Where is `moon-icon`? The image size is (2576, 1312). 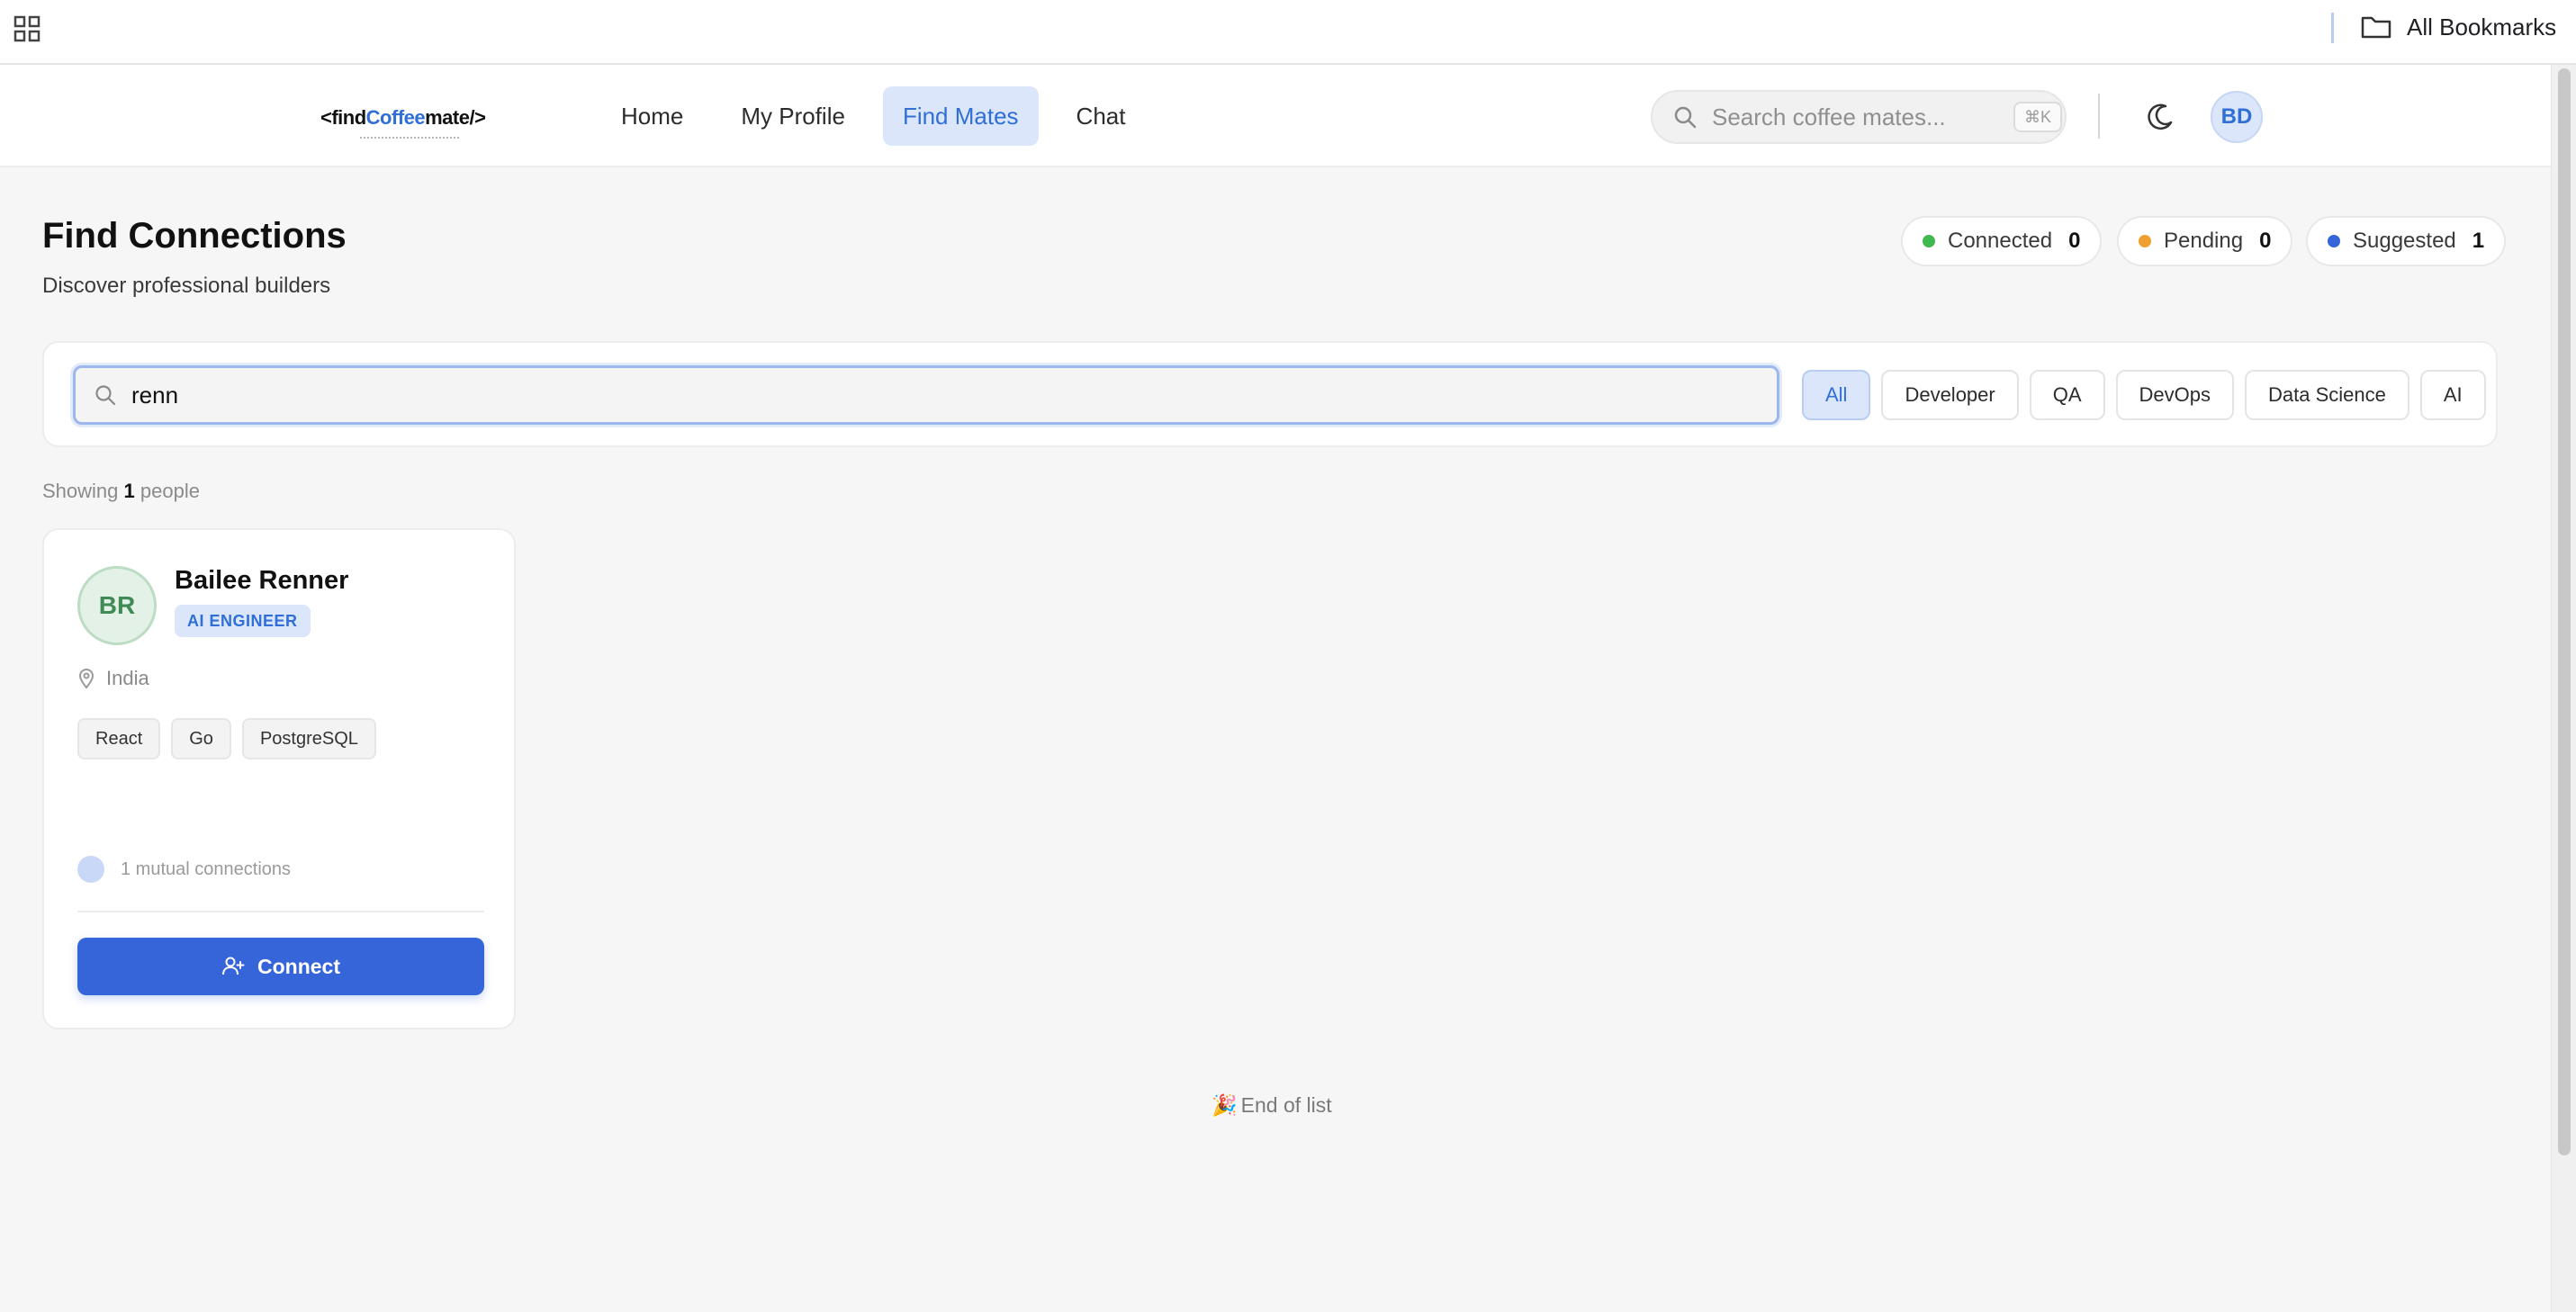 moon-icon is located at coordinates (2160, 117).